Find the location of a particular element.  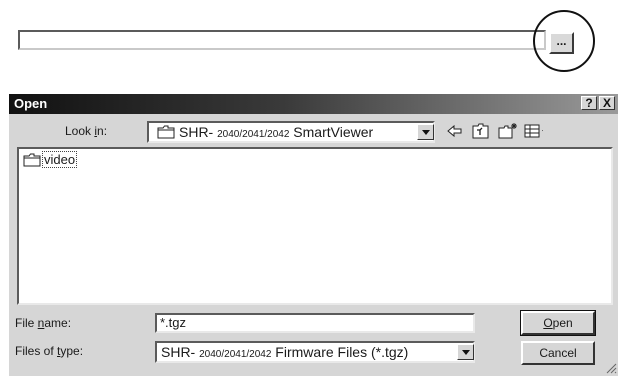

up-one-level-icon is located at coordinates (481, 131).